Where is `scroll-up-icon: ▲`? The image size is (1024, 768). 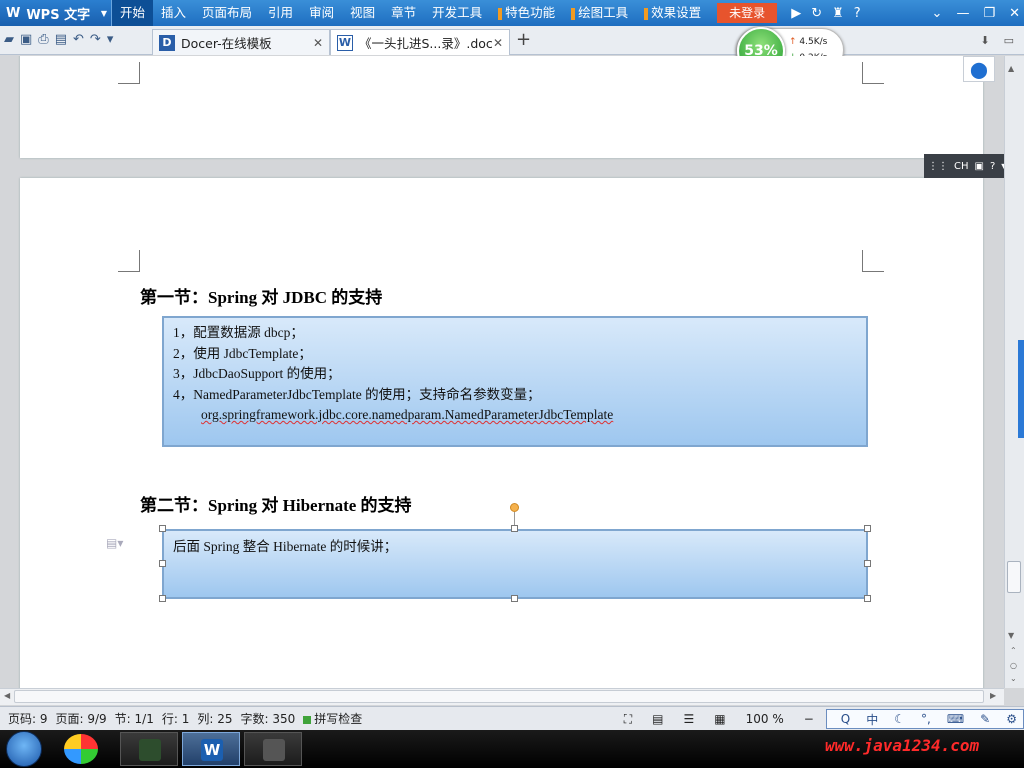
scroll-up-icon: ▲ is located at coordinates (1011, 68).